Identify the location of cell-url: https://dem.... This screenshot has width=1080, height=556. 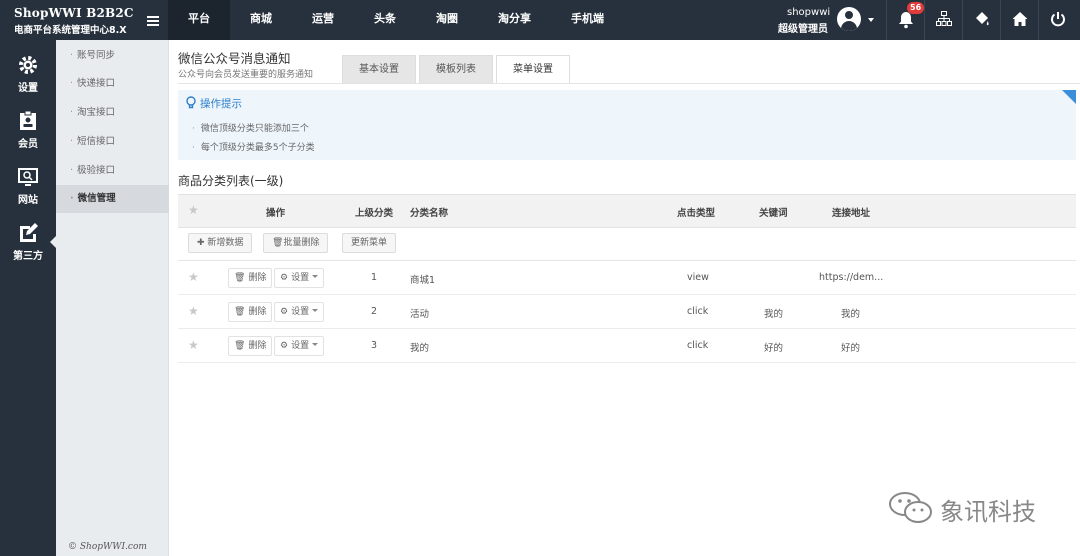
(851, 277).